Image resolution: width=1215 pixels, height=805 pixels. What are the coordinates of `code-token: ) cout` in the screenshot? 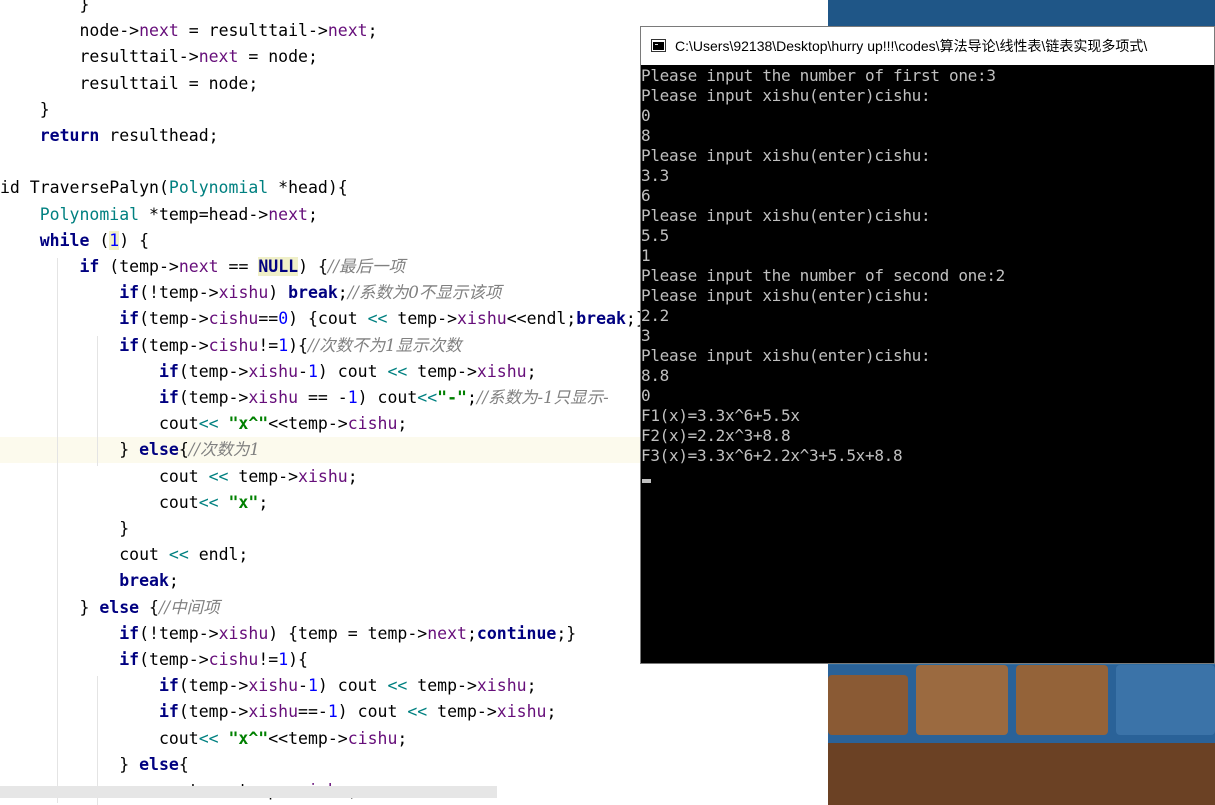 It's located at (352, 686).